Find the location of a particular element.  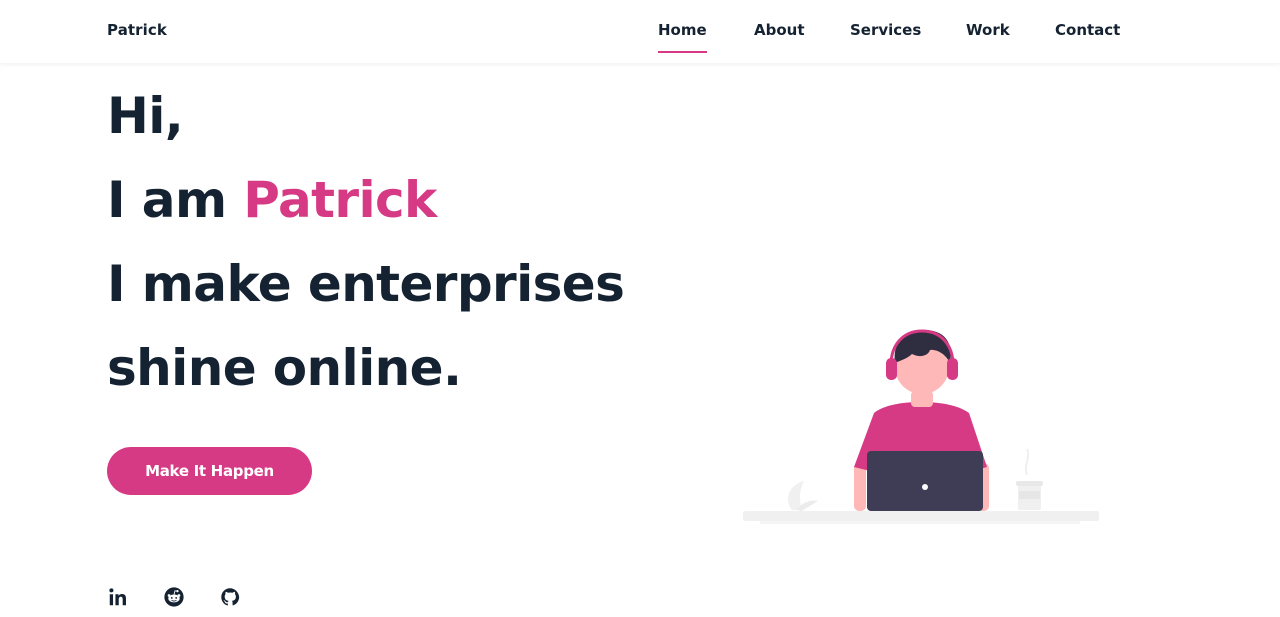

github-link is located at coordinates (230, 597).